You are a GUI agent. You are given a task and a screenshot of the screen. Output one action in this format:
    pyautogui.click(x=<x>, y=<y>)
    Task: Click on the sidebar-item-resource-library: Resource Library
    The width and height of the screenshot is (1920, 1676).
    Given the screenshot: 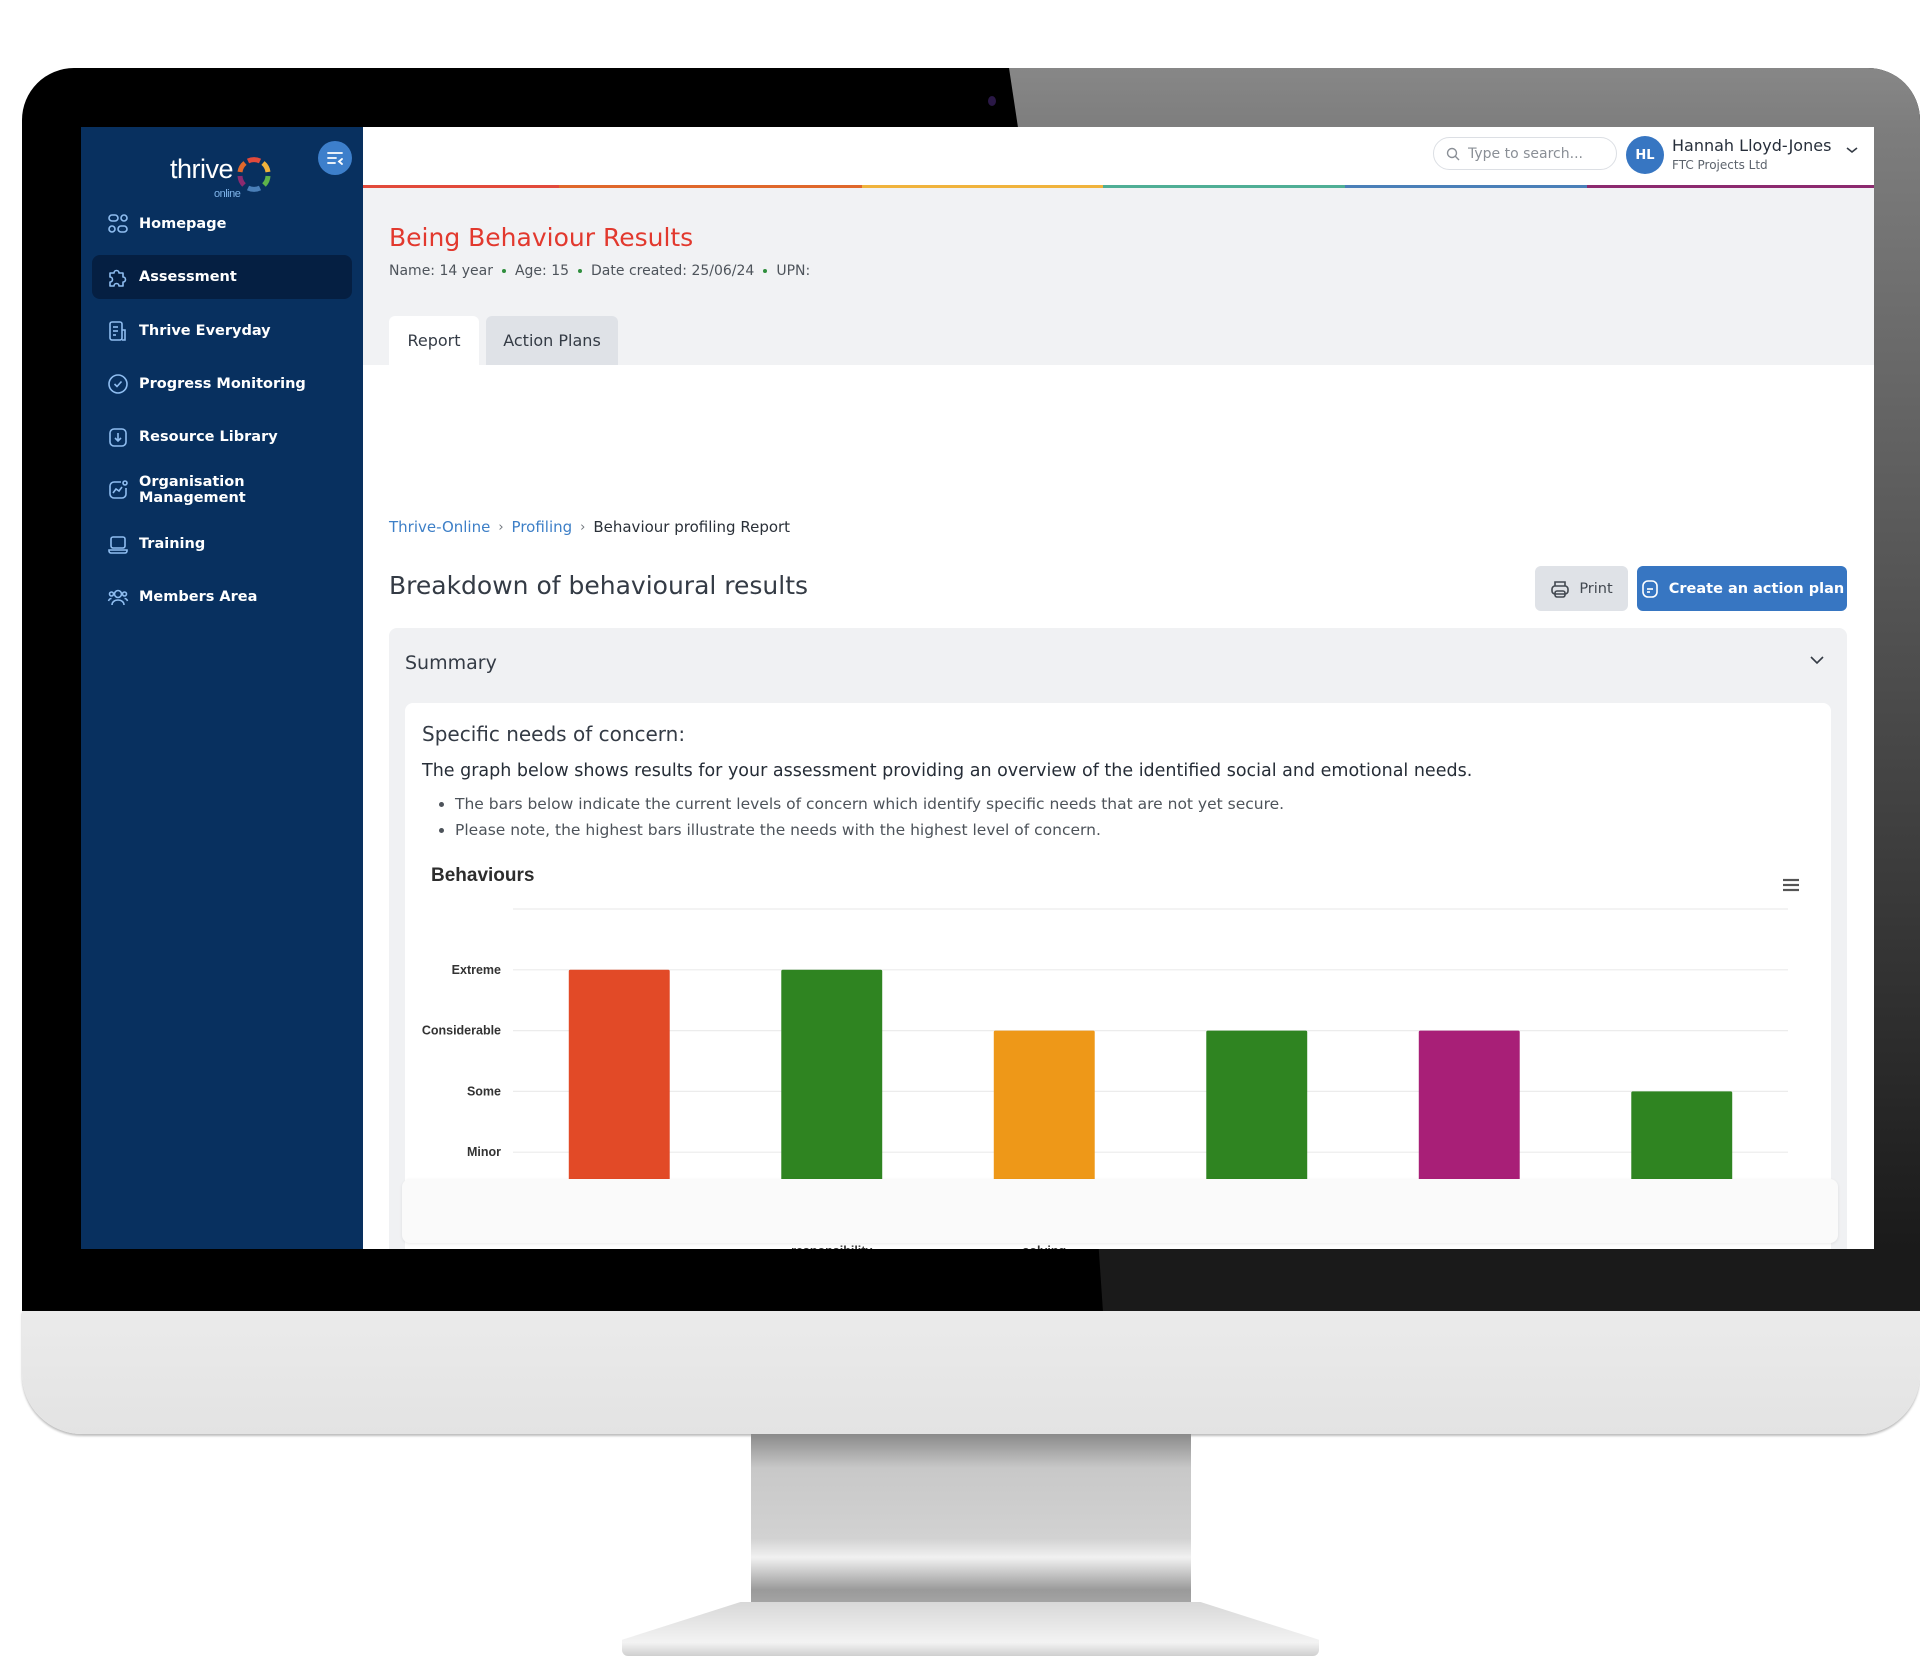 What is the action you would take?
    pyautogui.click(x=222, y=437)
    